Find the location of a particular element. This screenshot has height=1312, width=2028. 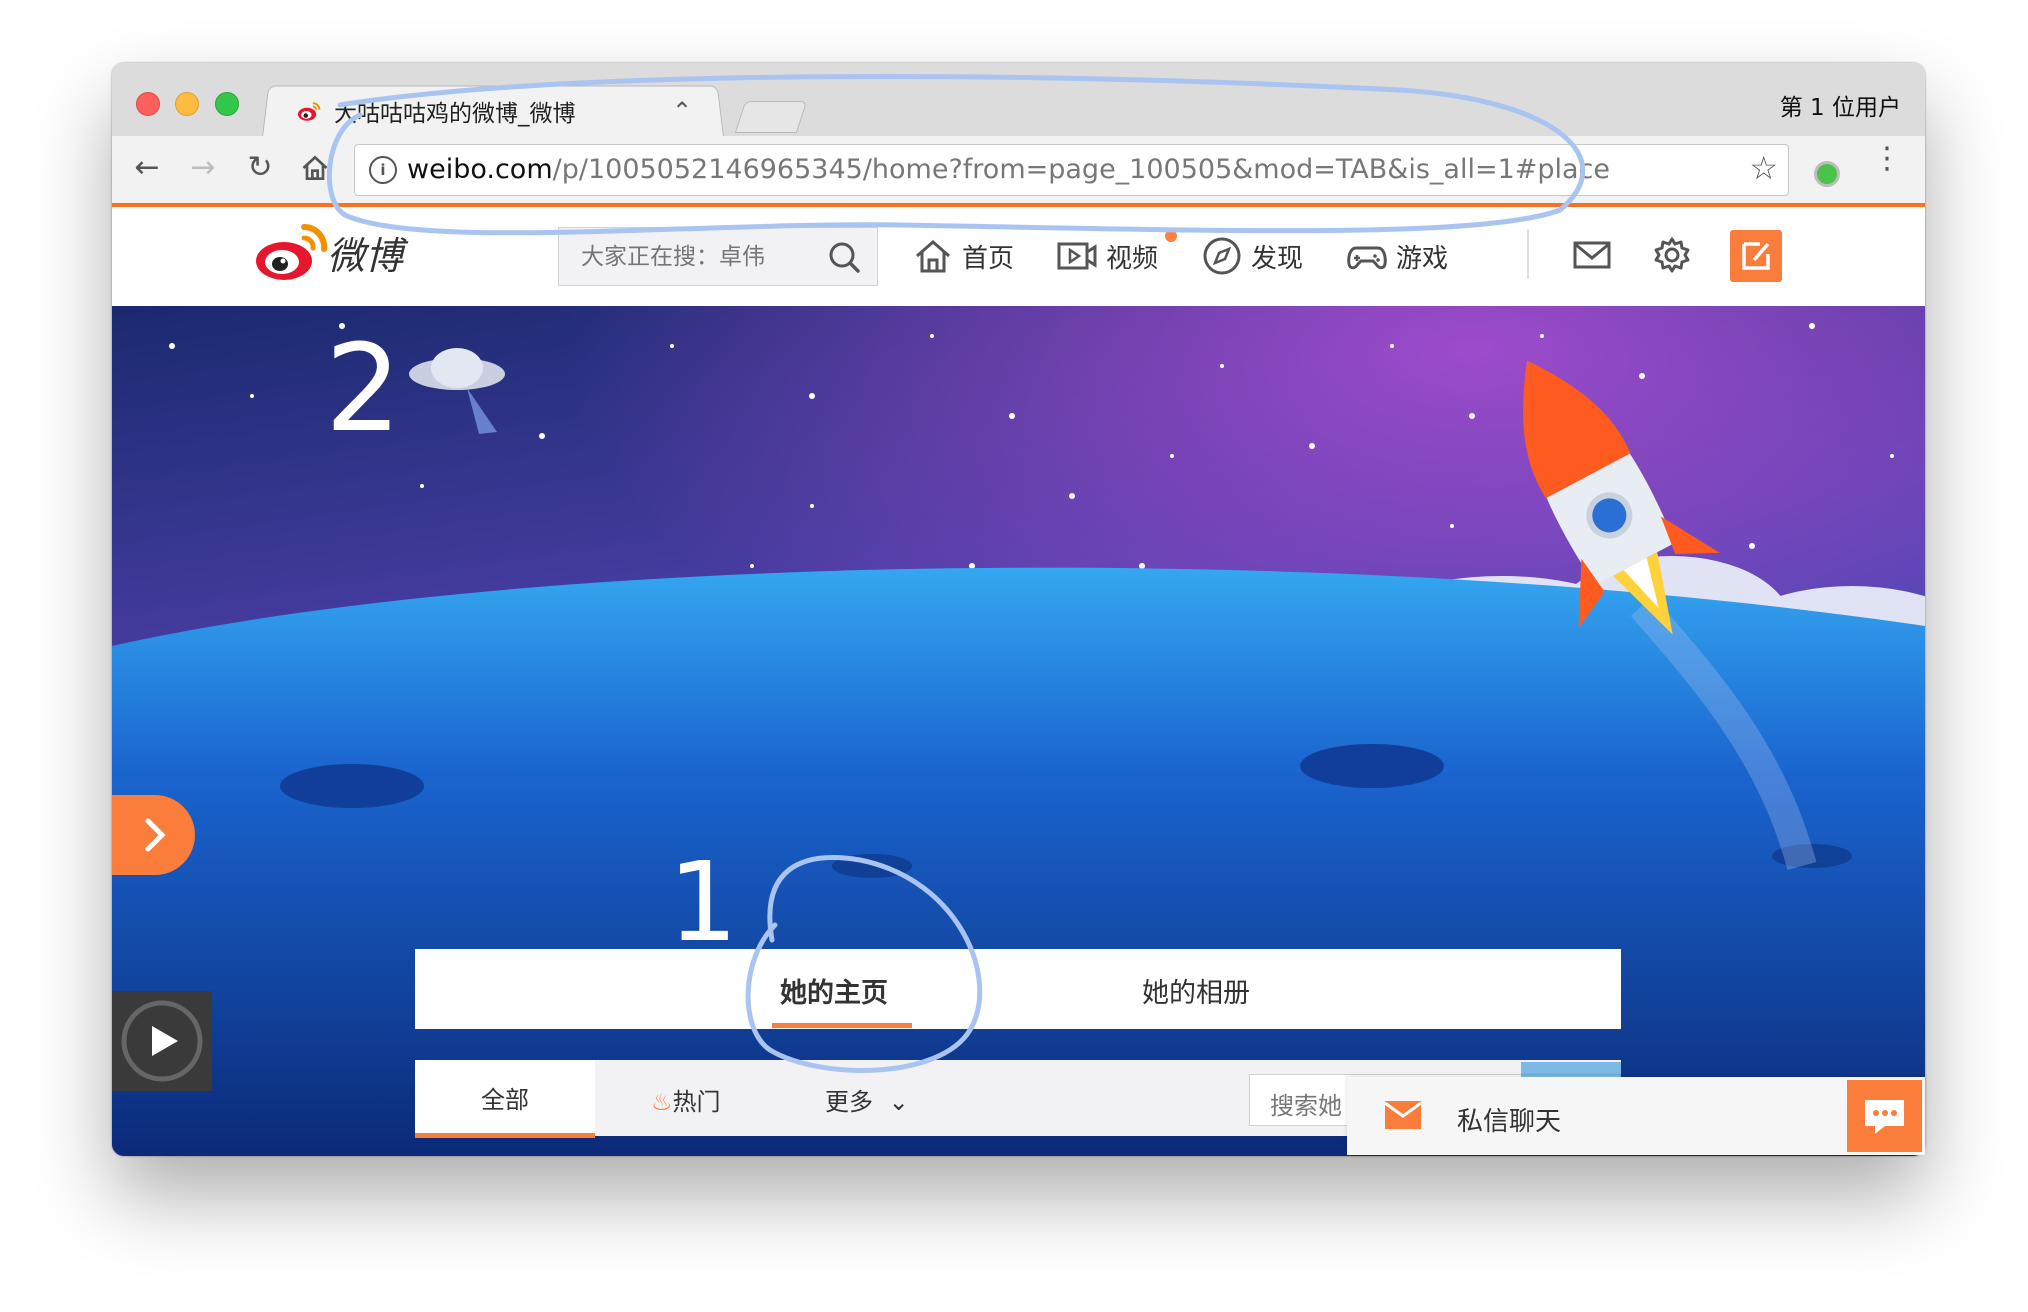

header-divider is located at coordinates (1528, 254).